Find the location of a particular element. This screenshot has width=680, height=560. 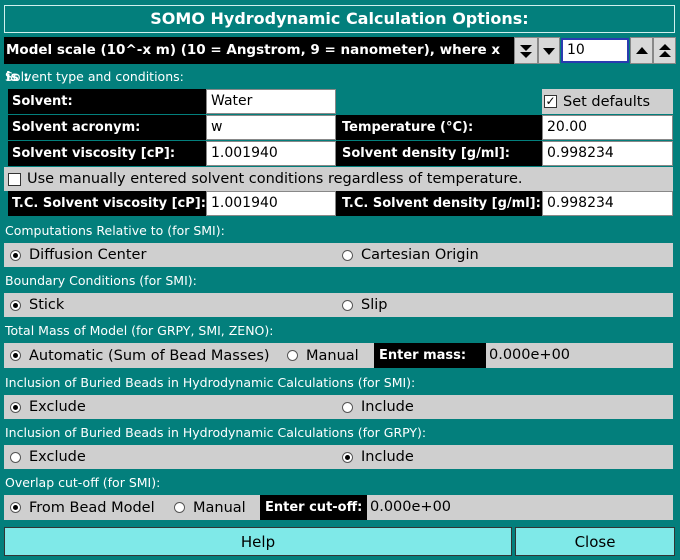

buried-grpy-radio-group: Exclude Include is located at coordinates (338, 457).